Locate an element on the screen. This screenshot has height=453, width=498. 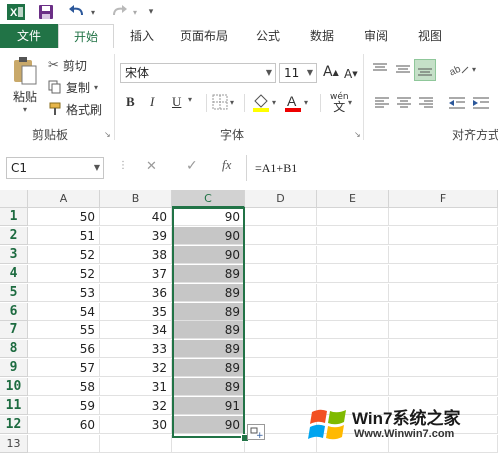
copy-button: 复制 ▾ is located at coordinates (73, 87).